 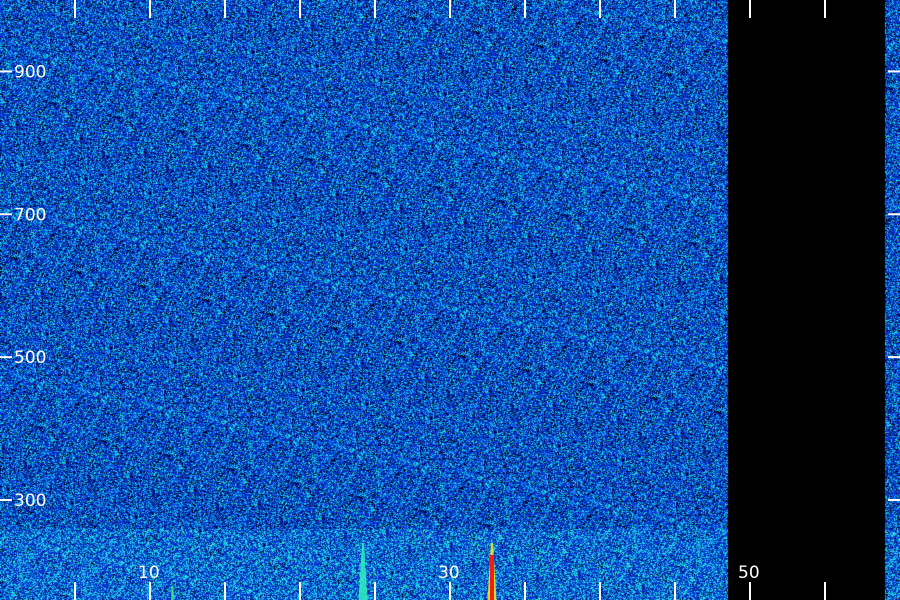 What do you see at coordinates (30, 72) in the screenshot?
I see `y-tick-label: 900` at bounding box center [30, 72].